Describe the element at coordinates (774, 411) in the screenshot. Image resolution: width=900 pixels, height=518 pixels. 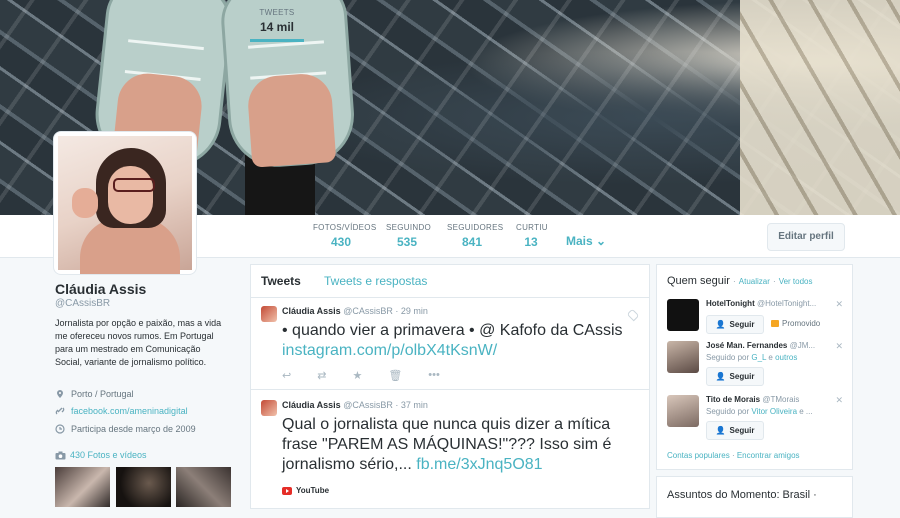
I see `followed-by-link: Vitor Oliveira` at that location.